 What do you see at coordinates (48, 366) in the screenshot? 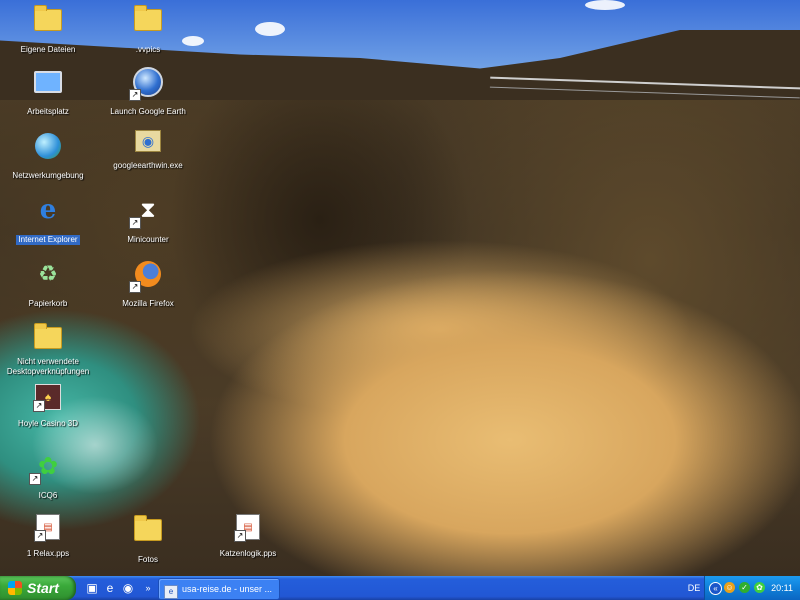
I see `icon-label: Nicht verwendete Desktopverknüpfungen` at bounding box center [48, 366].